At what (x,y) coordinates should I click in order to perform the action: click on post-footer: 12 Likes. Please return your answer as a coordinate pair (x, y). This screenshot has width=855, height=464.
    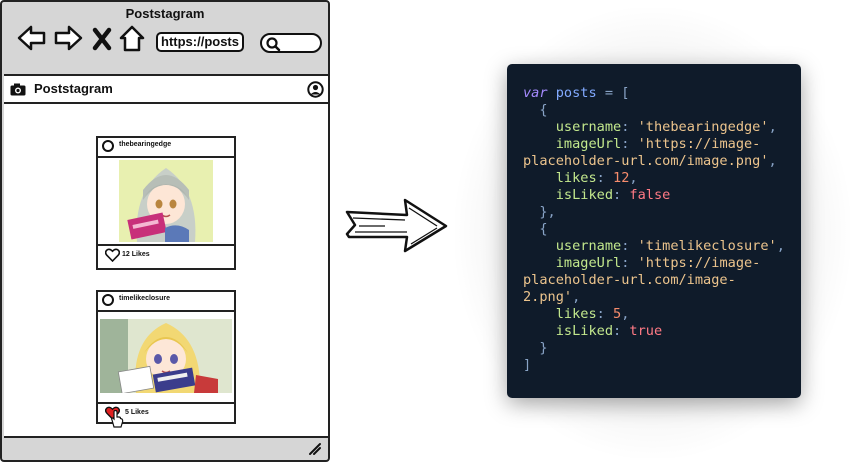
    Looking at the image, I should click on (166, 255).